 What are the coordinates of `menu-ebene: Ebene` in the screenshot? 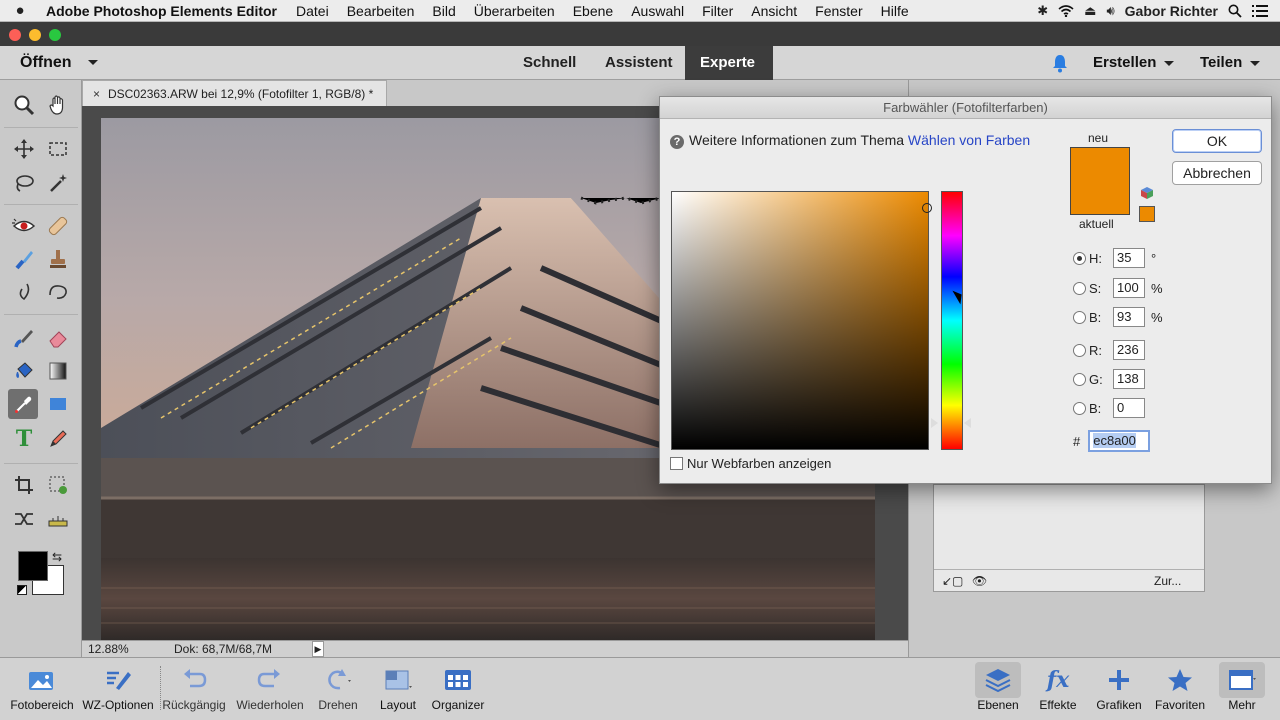 It's located at (593, 11).